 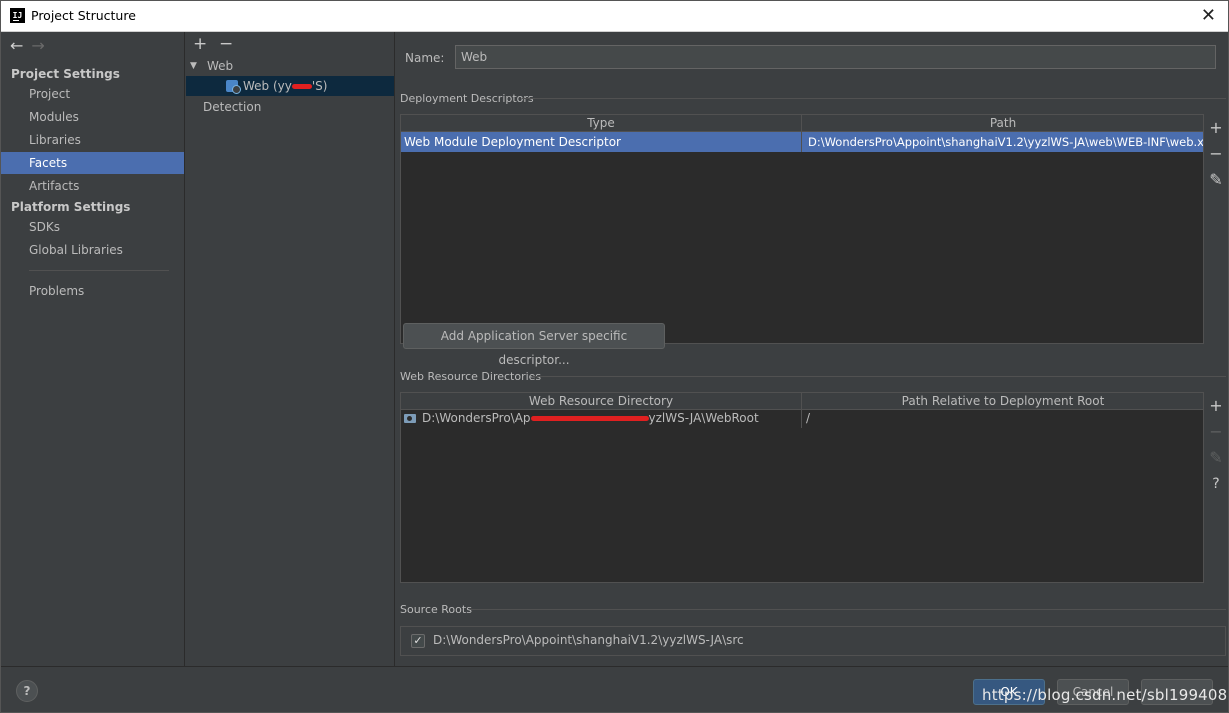 What do you see at coordinates (27, 691) in the screenshot?
I see `help-button: ?` at bounding box center [27, 691].